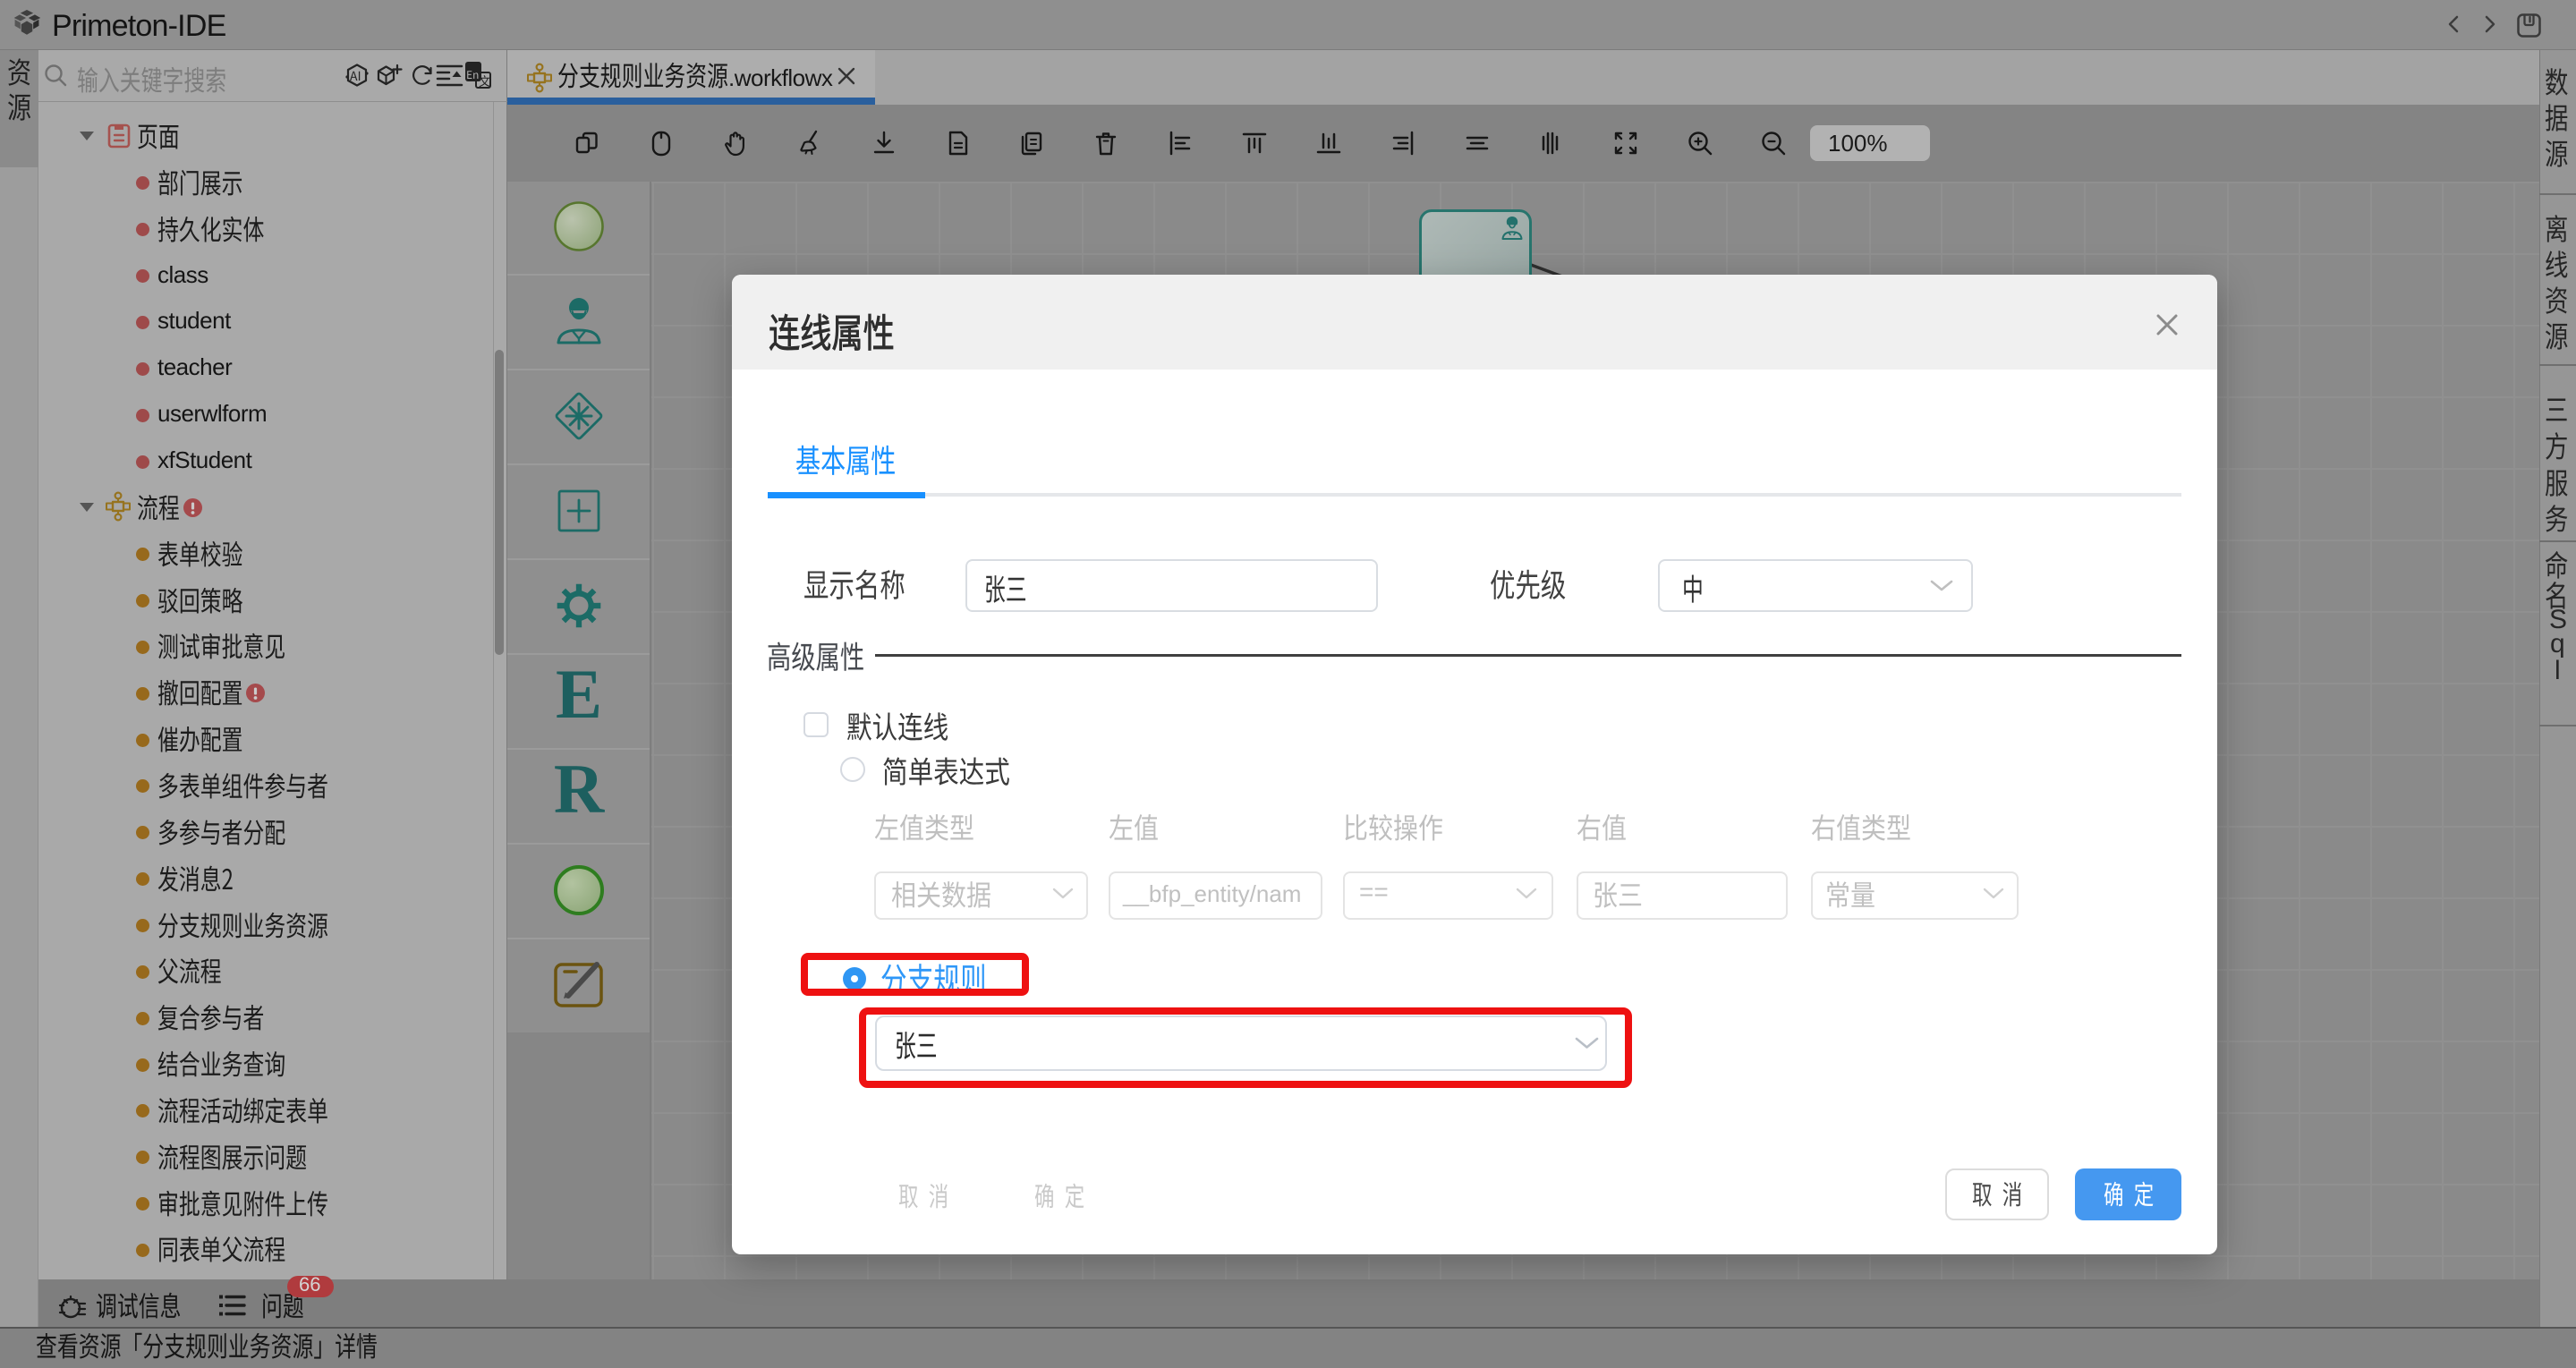  I want to click on svg-text: E, so click(579, 694).